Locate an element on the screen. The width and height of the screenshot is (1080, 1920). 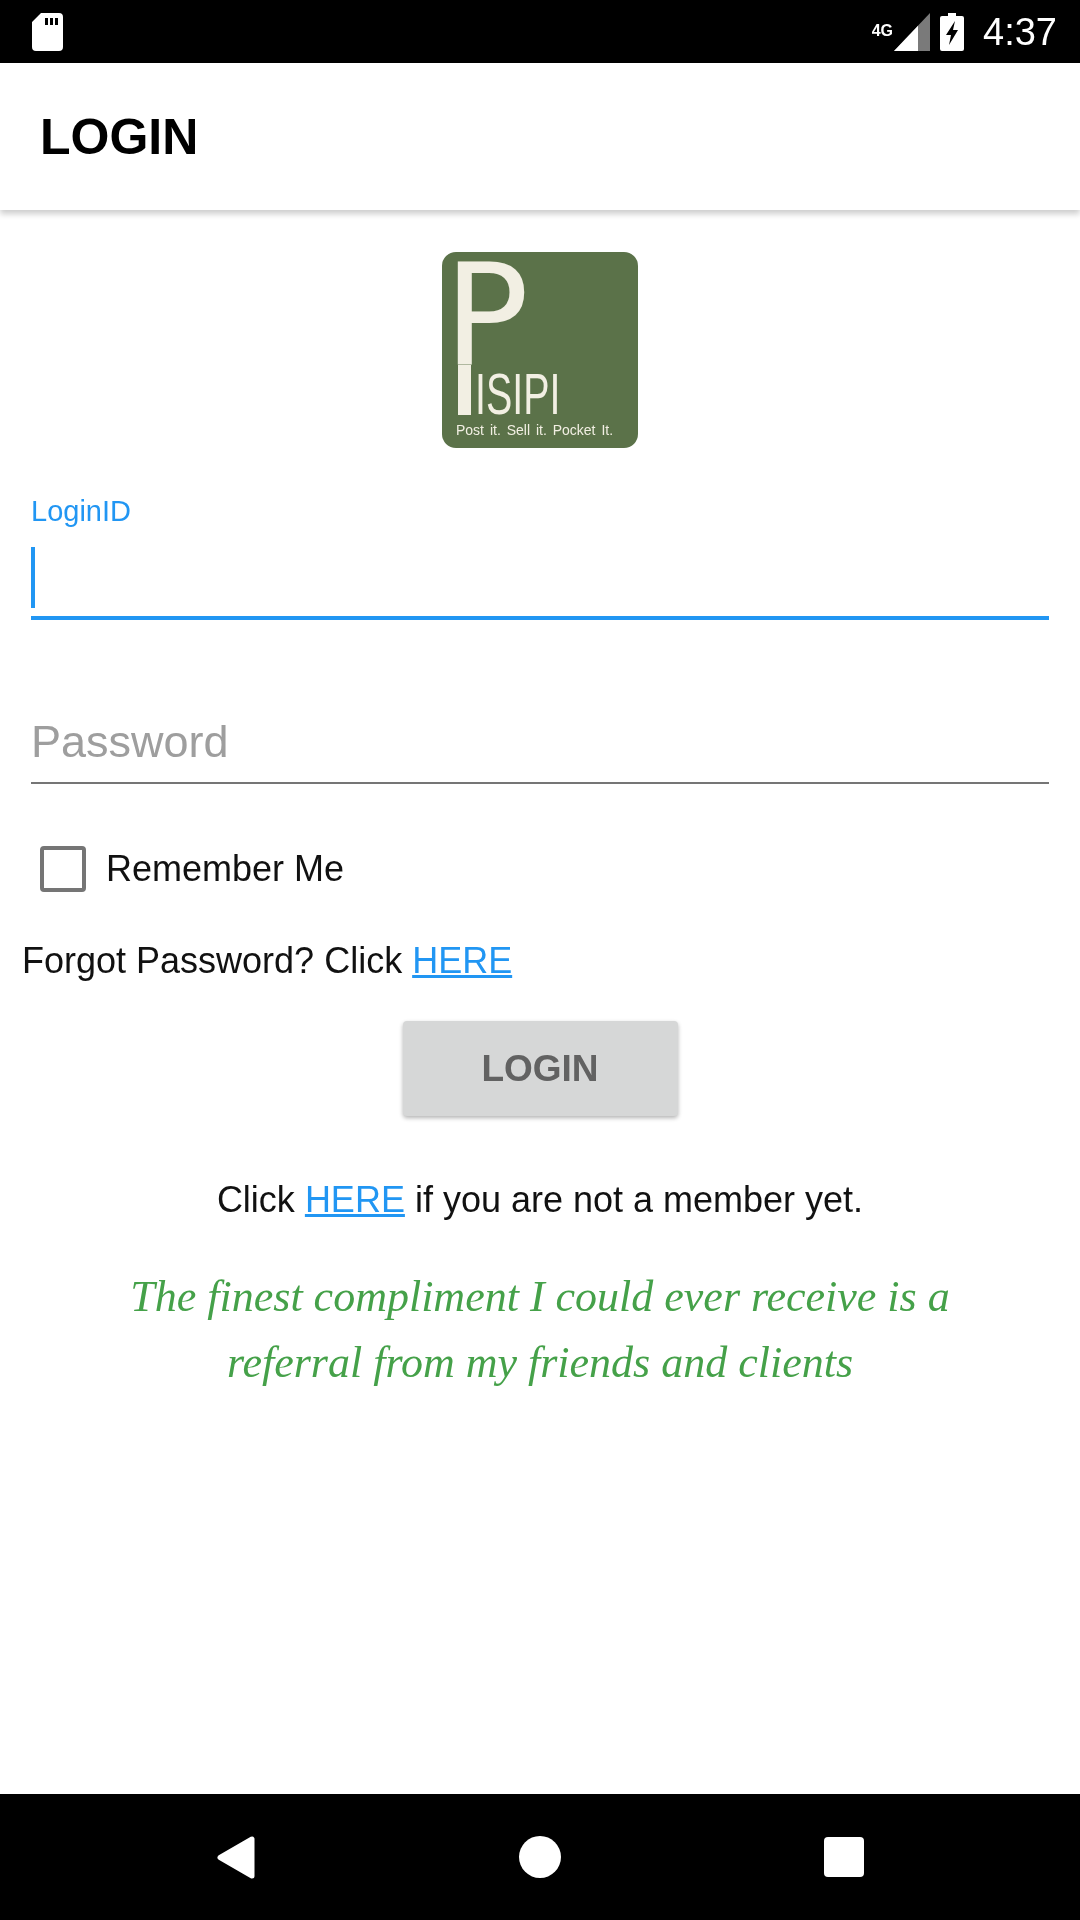
login-button: LOGIN is located at coordinates (540, 1068).